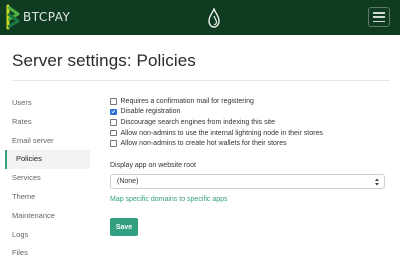 The height and width of the screenshot is (277, 400). I want to click on map-domains-link: Map specific domains to specific apps, so click(250, 199).